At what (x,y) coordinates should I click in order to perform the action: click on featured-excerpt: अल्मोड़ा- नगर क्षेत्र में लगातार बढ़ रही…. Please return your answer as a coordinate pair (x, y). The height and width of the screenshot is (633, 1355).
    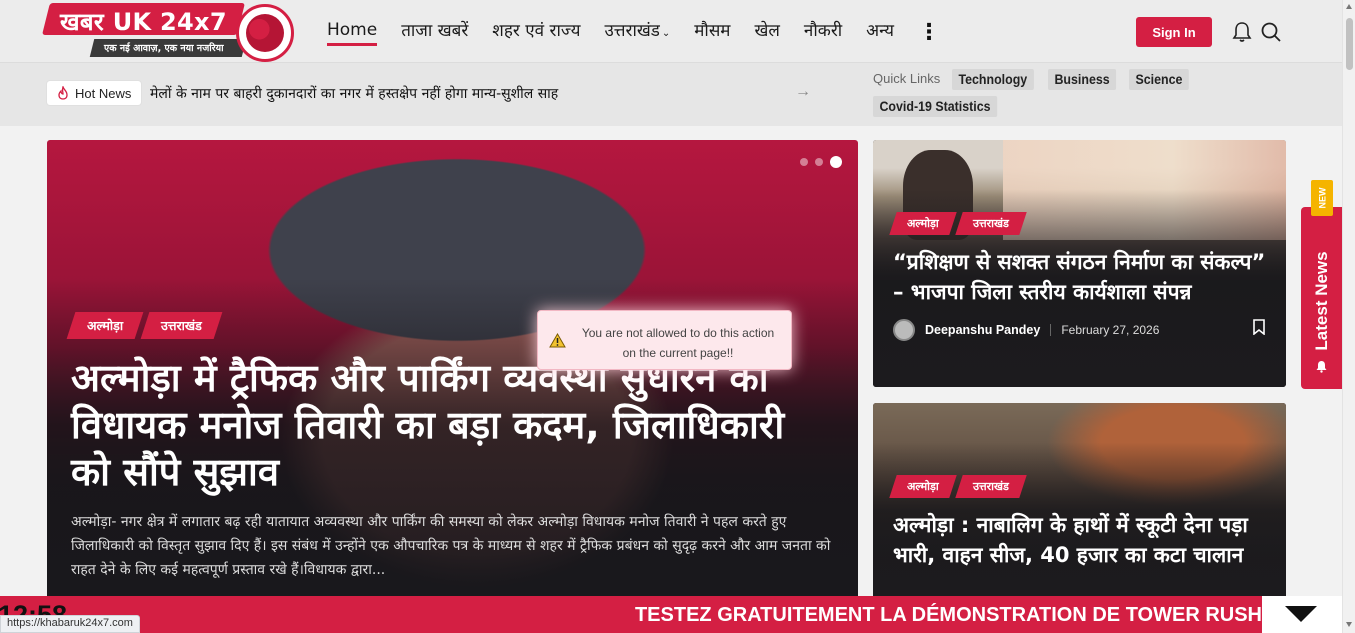
    Looking at the image, I should click on (451, 546).